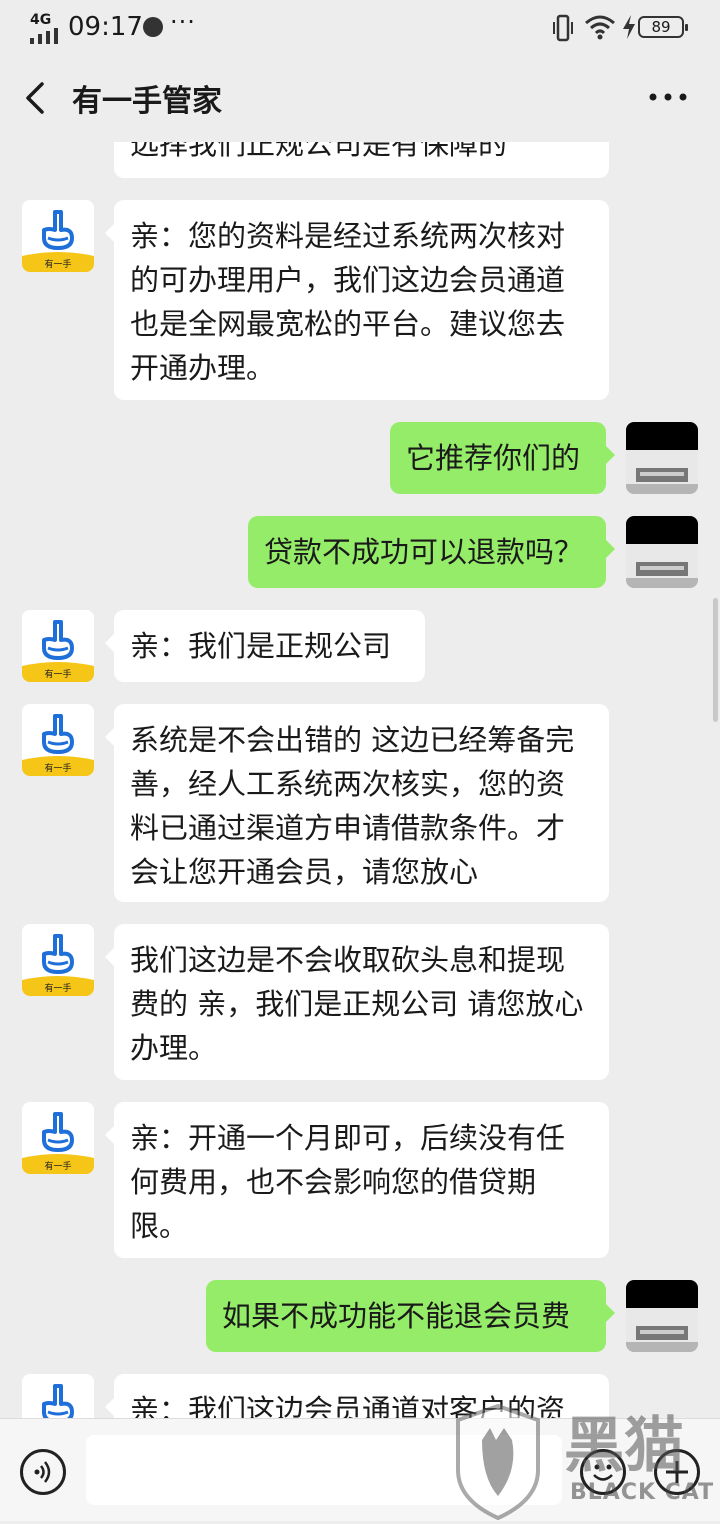 Image resolution: width=720 pixels, height=1524 pixels. Describe the element at coordinates (600, 27) in the screenshot. I see `wifi-icon` at that location.